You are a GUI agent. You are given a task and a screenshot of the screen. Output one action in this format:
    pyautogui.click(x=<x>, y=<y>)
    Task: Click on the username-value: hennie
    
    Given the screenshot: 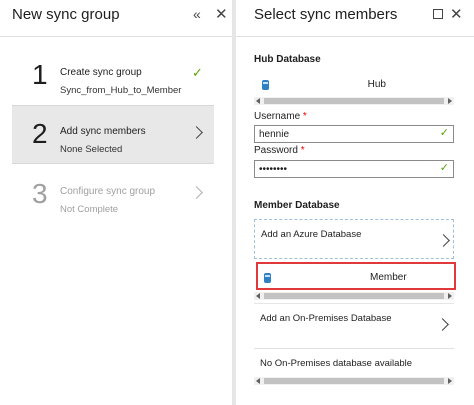 What is the action you would take?
    pyautogui.click(x=274, y=134)
    